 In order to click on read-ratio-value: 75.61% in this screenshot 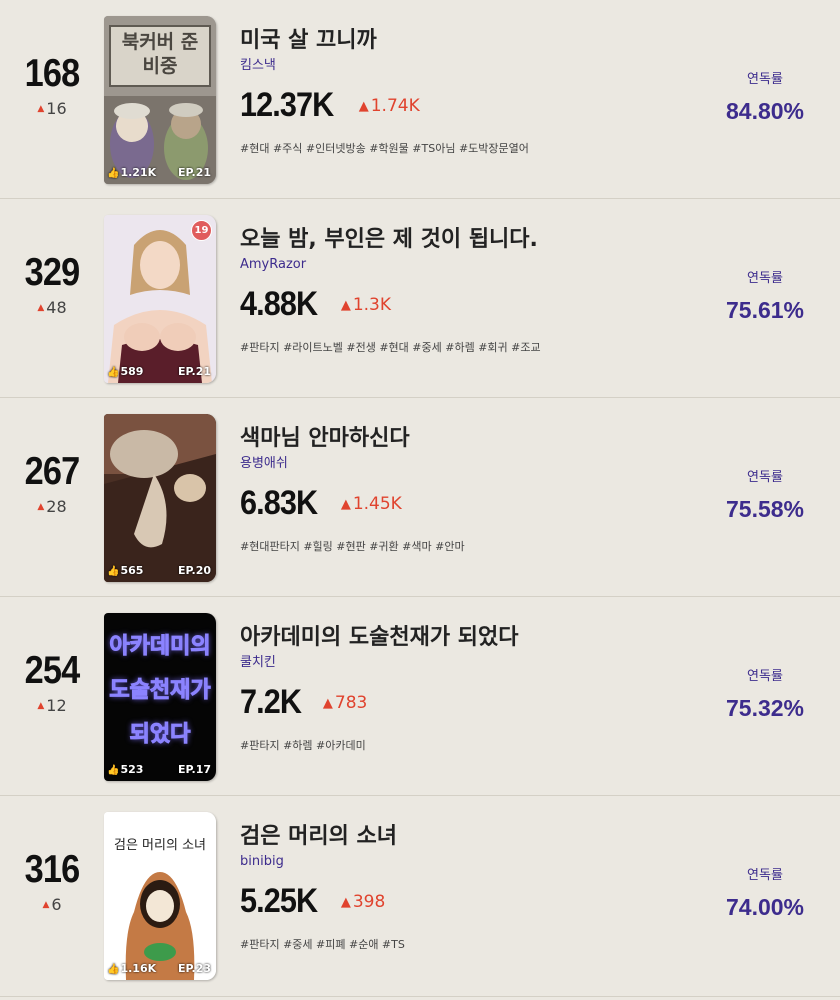, I will do `click(764, 310)`.